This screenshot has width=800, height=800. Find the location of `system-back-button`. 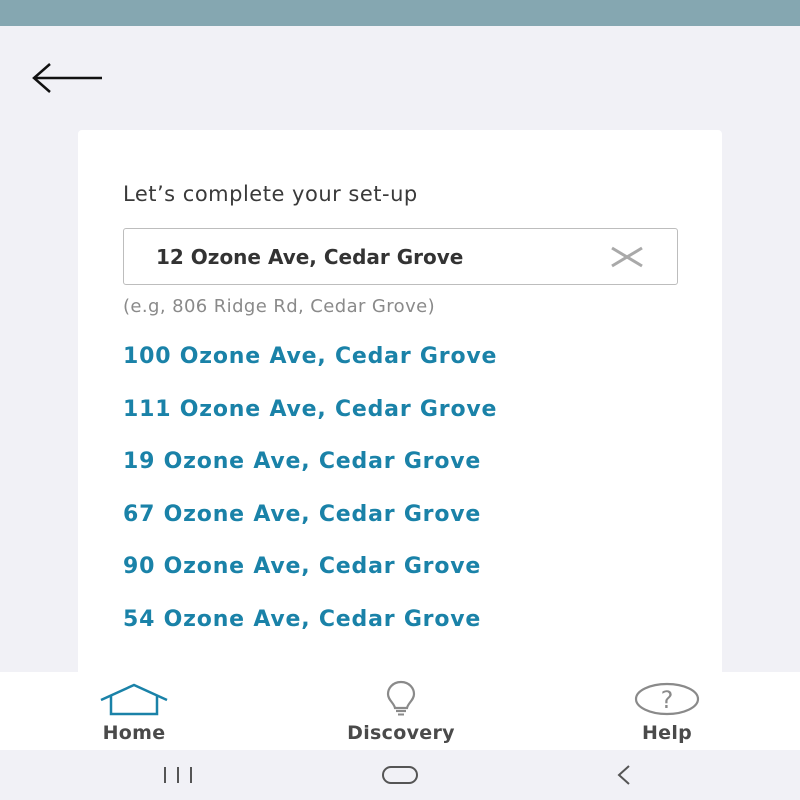

system-back-button is located at coordinates (624, 775).